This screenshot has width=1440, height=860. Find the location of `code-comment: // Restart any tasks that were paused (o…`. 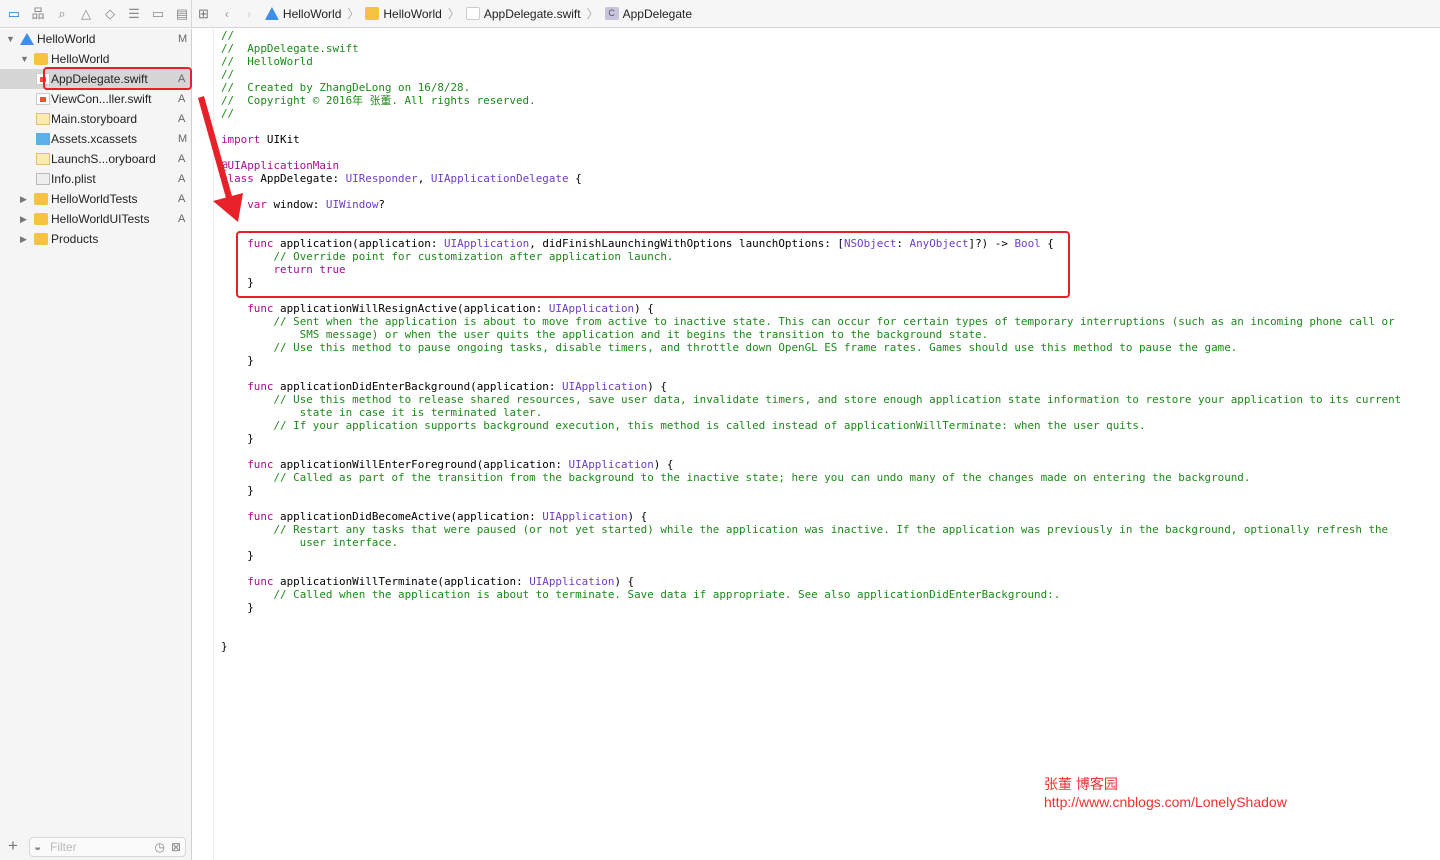

code-comment: // Restart any tasks that were paused (o… is located at coordinates (831, 529).